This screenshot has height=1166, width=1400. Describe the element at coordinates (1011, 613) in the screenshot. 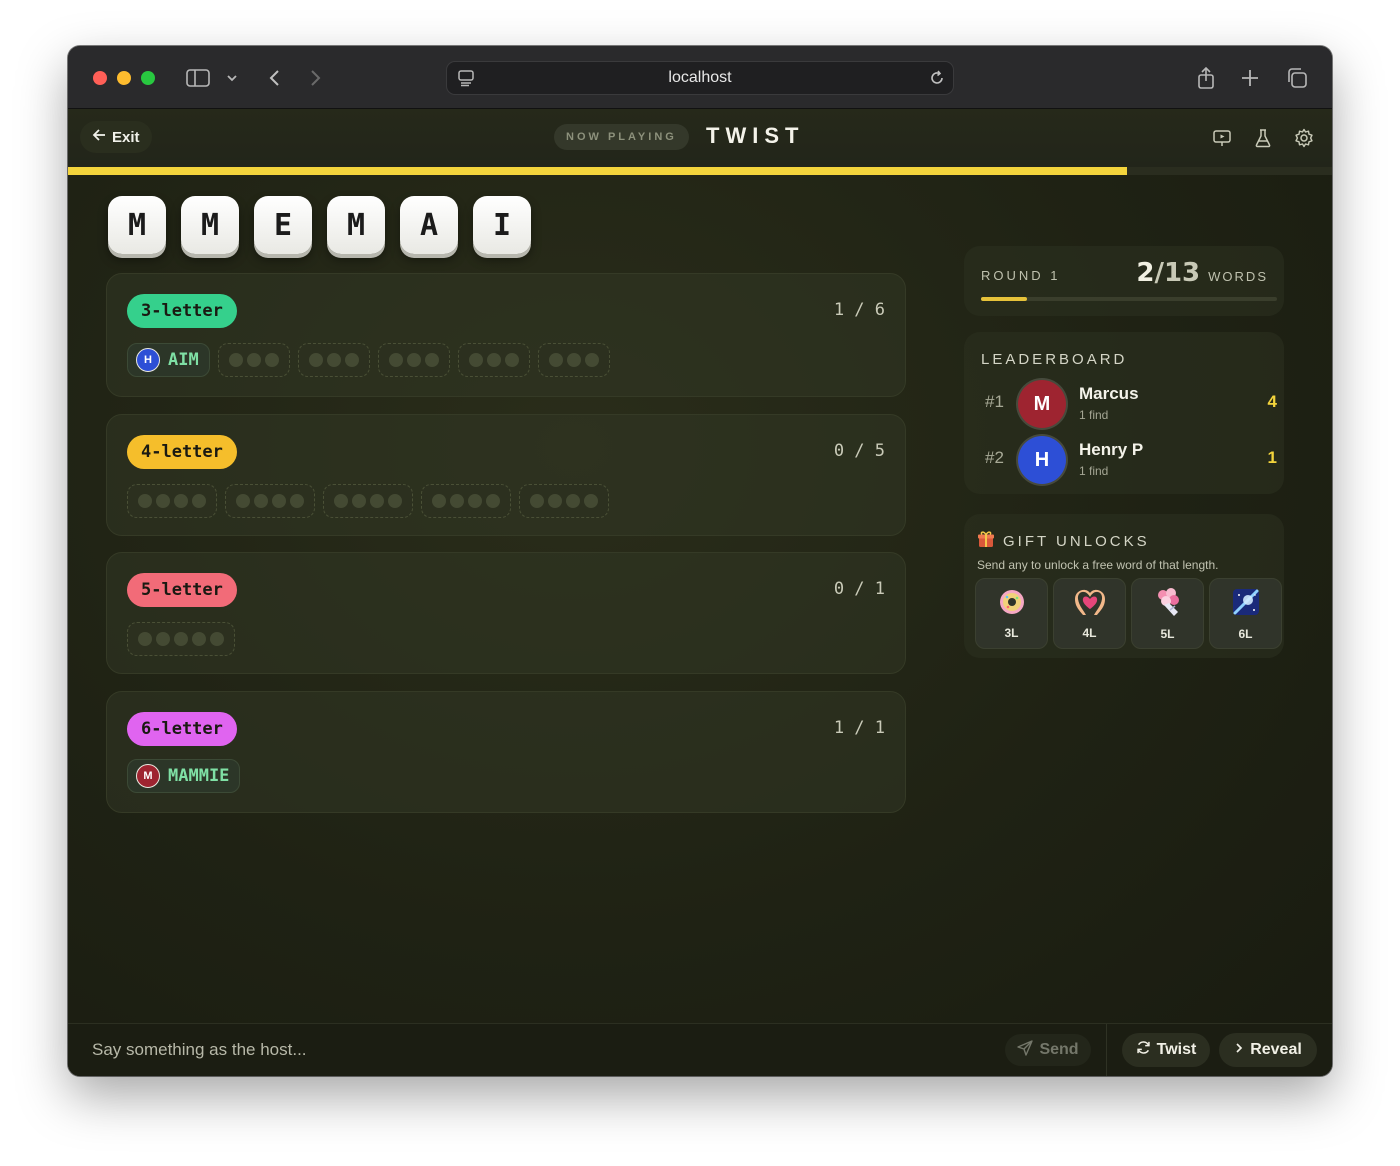

I see `gift-card-3l: 3L` at that location.